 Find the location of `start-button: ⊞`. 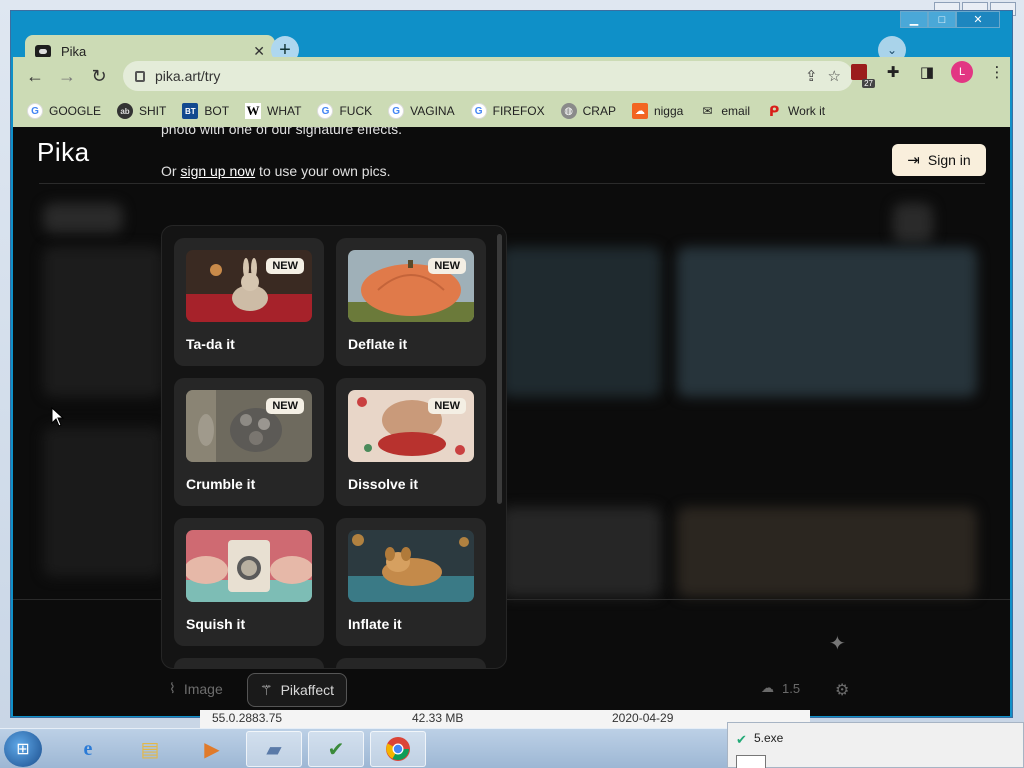

start-button: ⊞ is located at coordinates (23, 749).